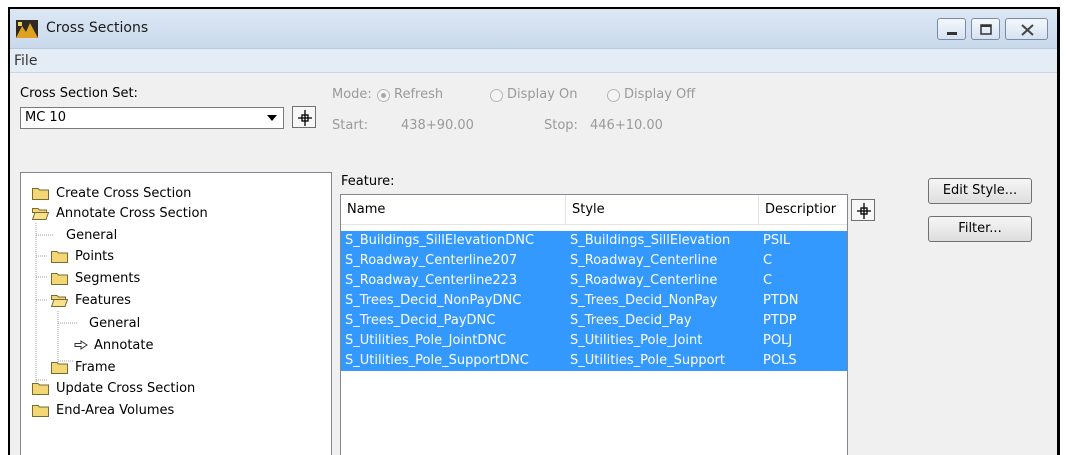  I want to click on tree-item-general: General, so click(91, 235).